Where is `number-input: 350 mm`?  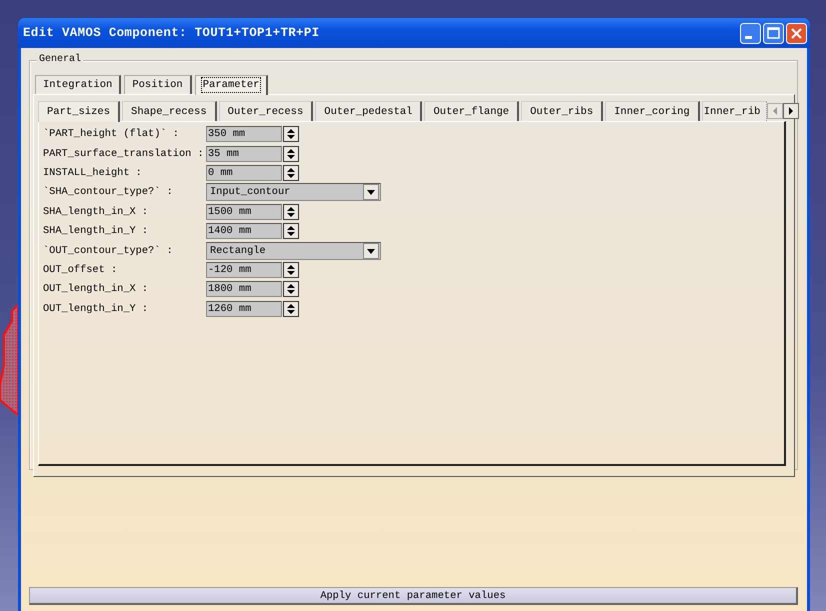 number-input: 350 mm is located at coordinates (244, 134).